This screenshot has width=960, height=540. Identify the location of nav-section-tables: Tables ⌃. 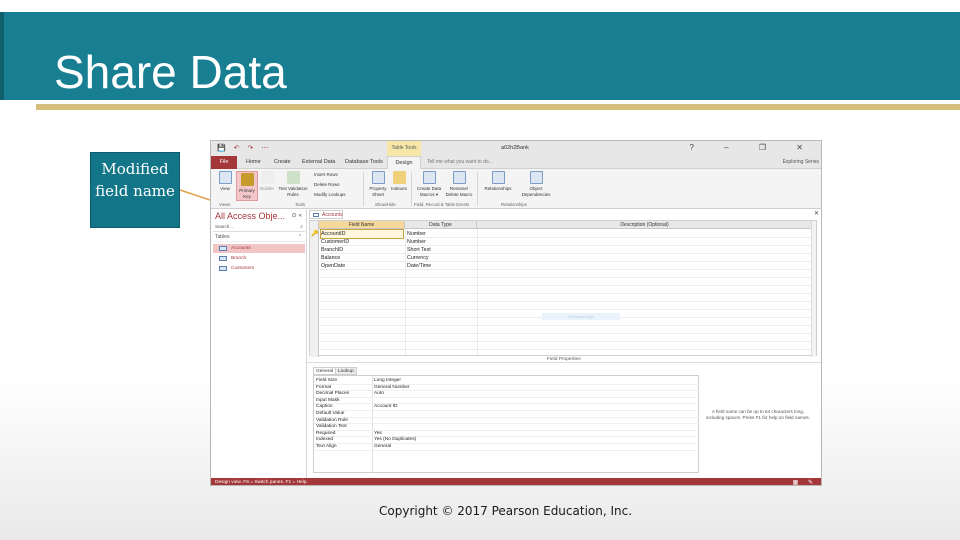
(259, 238).